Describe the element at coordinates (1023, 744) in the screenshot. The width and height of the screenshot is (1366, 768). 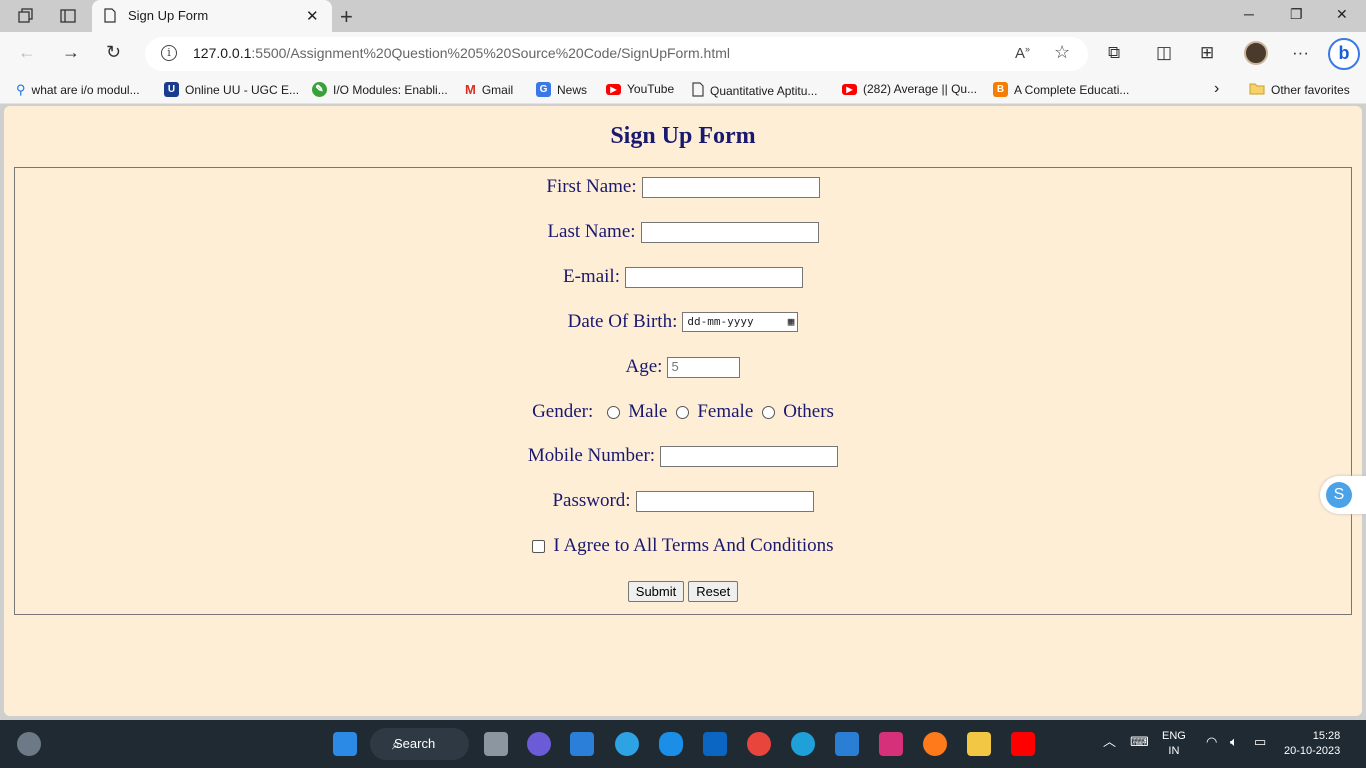
I see `youtube-app-icon` at that location.